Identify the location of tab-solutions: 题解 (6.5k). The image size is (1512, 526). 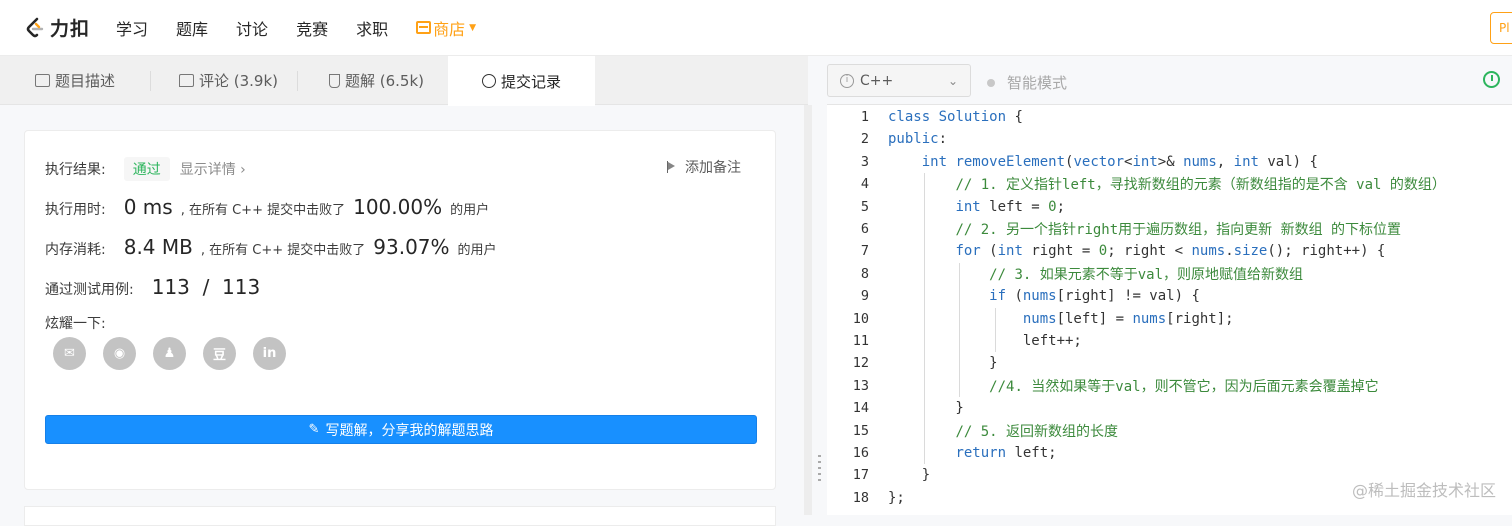
(371, 80).